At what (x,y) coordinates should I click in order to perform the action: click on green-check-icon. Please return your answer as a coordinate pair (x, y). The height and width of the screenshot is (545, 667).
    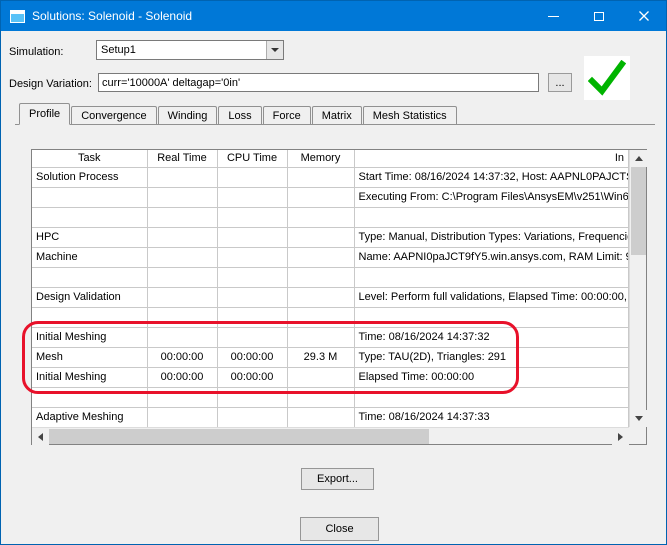
    Looking at the image, I should click on (607, 78).